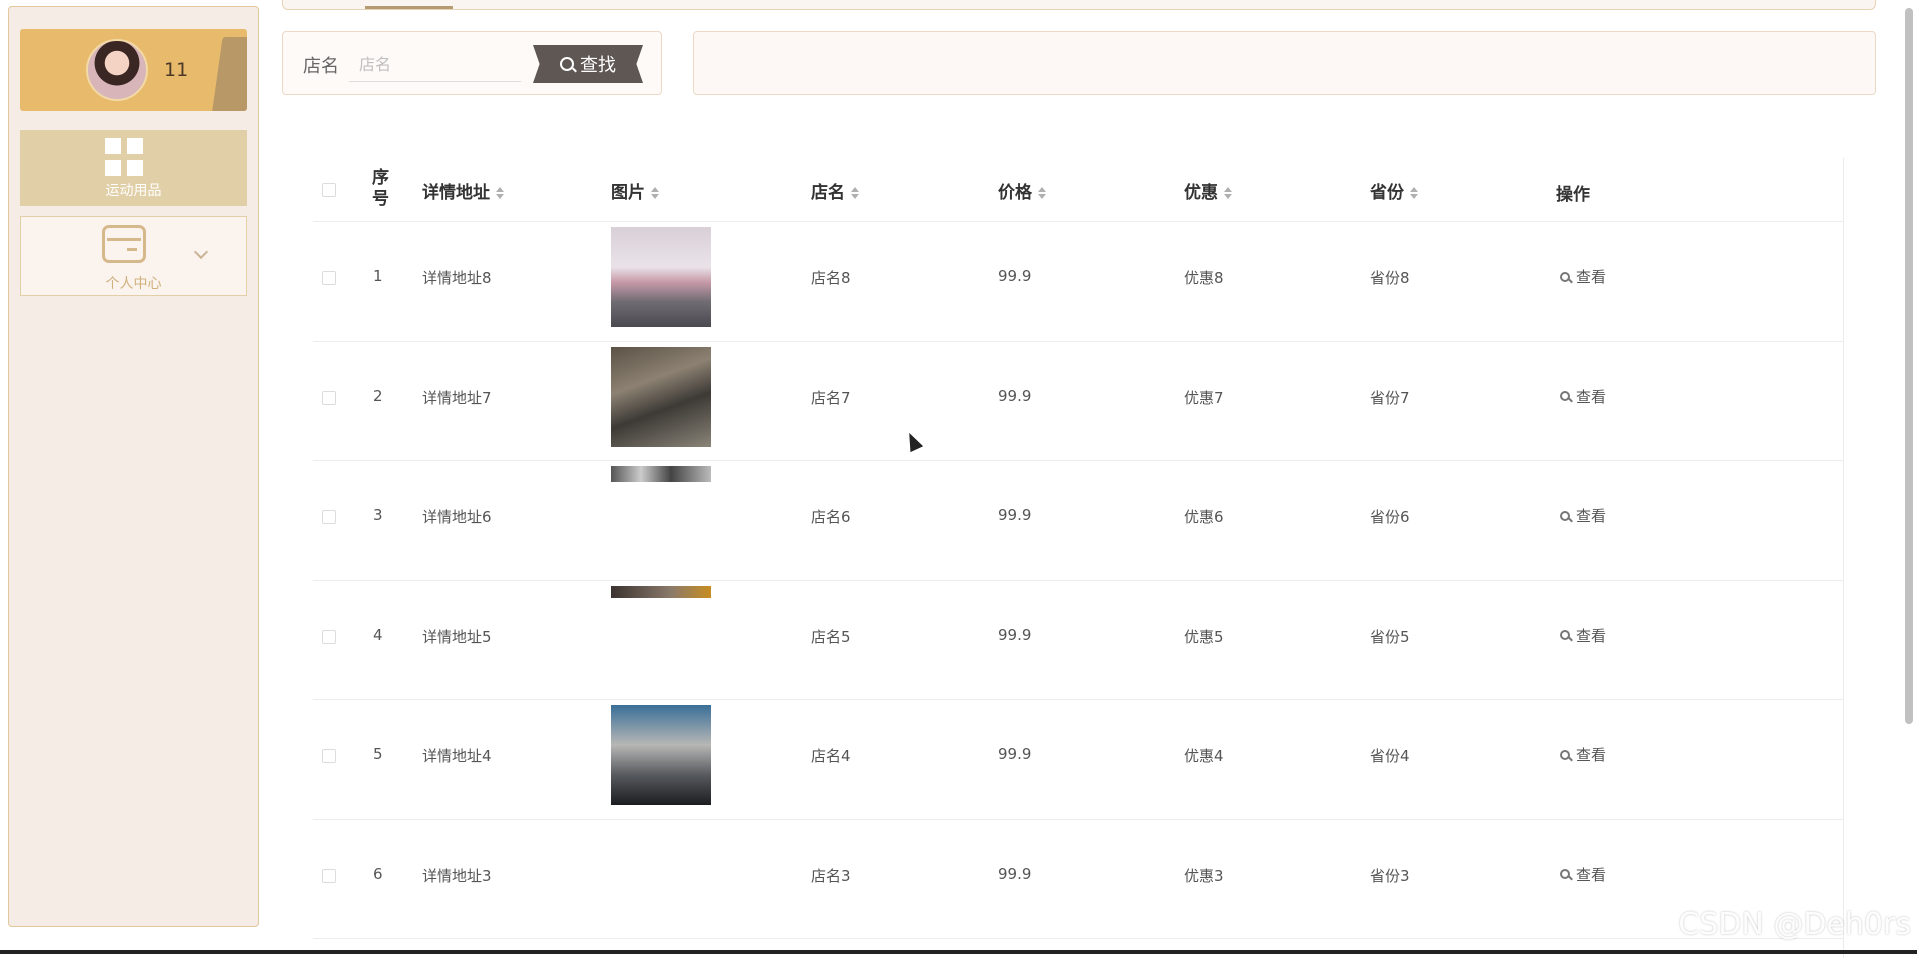 This screenshot has width=1917, height=958. I want to click on cell-discount: 优惠8, so click(1204, 277).